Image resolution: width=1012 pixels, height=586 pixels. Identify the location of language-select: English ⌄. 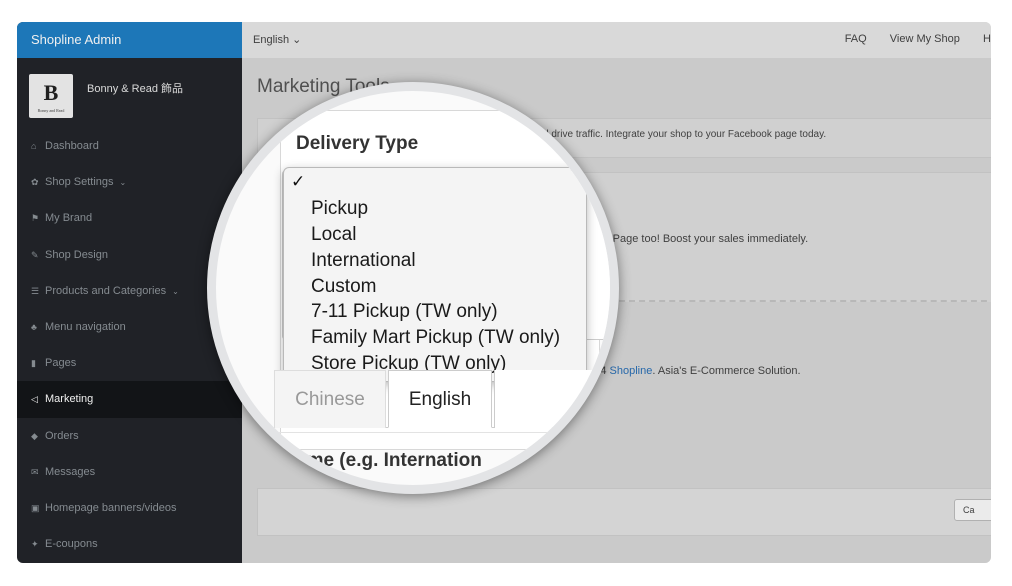
(277, 39).